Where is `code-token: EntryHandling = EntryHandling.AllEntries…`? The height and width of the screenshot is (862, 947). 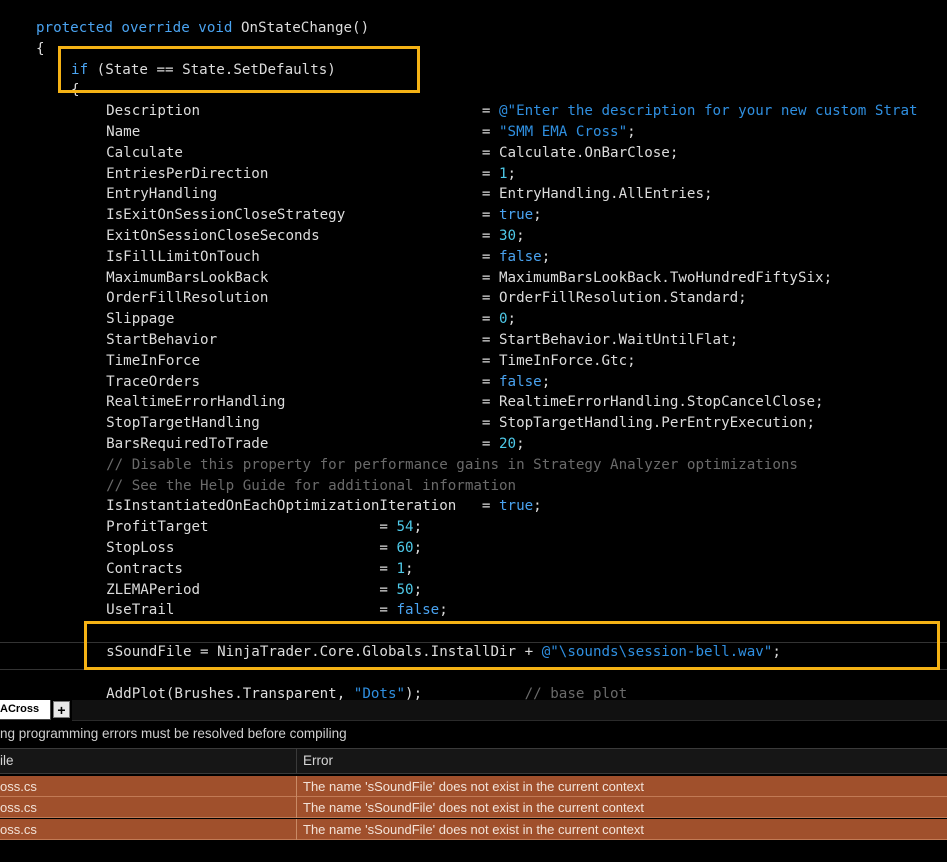 code-token: EntryHandling = EntryHandling.AllEntries… is located at coordinates (409, 194).